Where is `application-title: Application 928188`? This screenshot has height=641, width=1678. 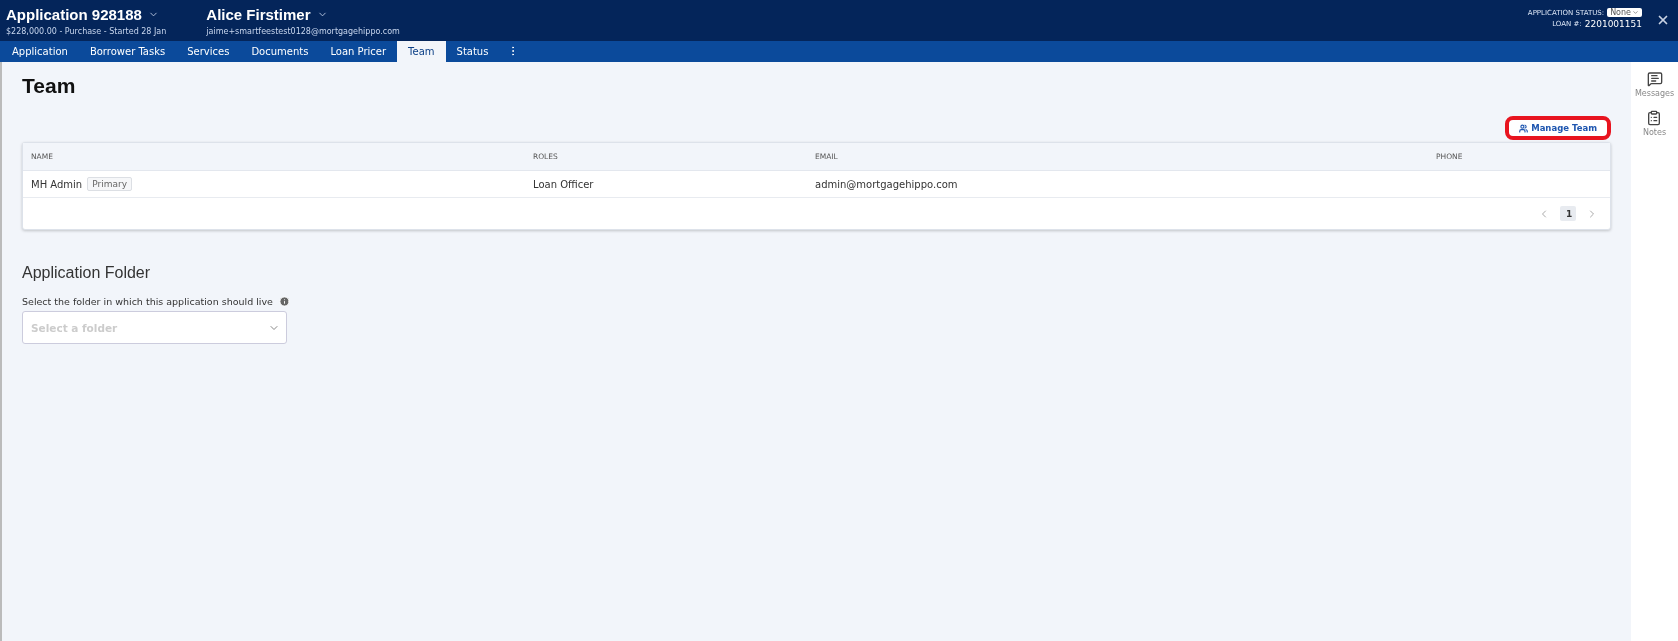 application-title: Application 928188 is located at coordinates (74, 14).